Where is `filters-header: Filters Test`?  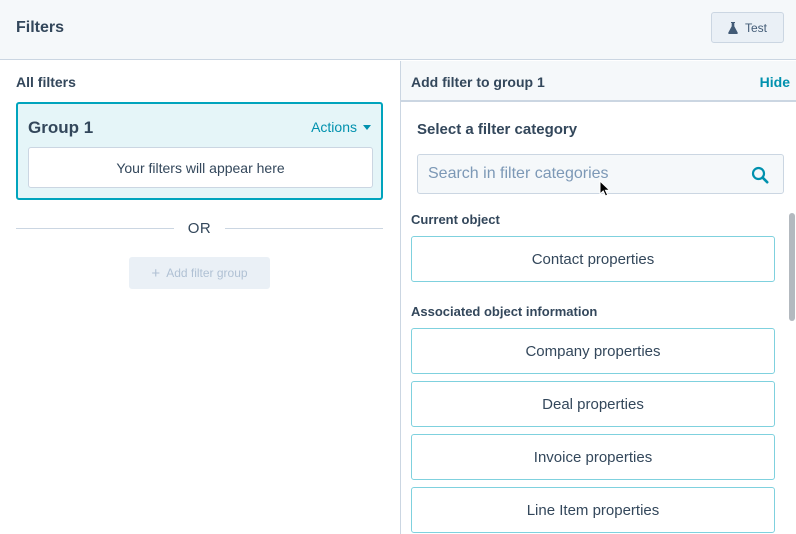 filters-header: Filters Test is located at coordinates (398, 30).